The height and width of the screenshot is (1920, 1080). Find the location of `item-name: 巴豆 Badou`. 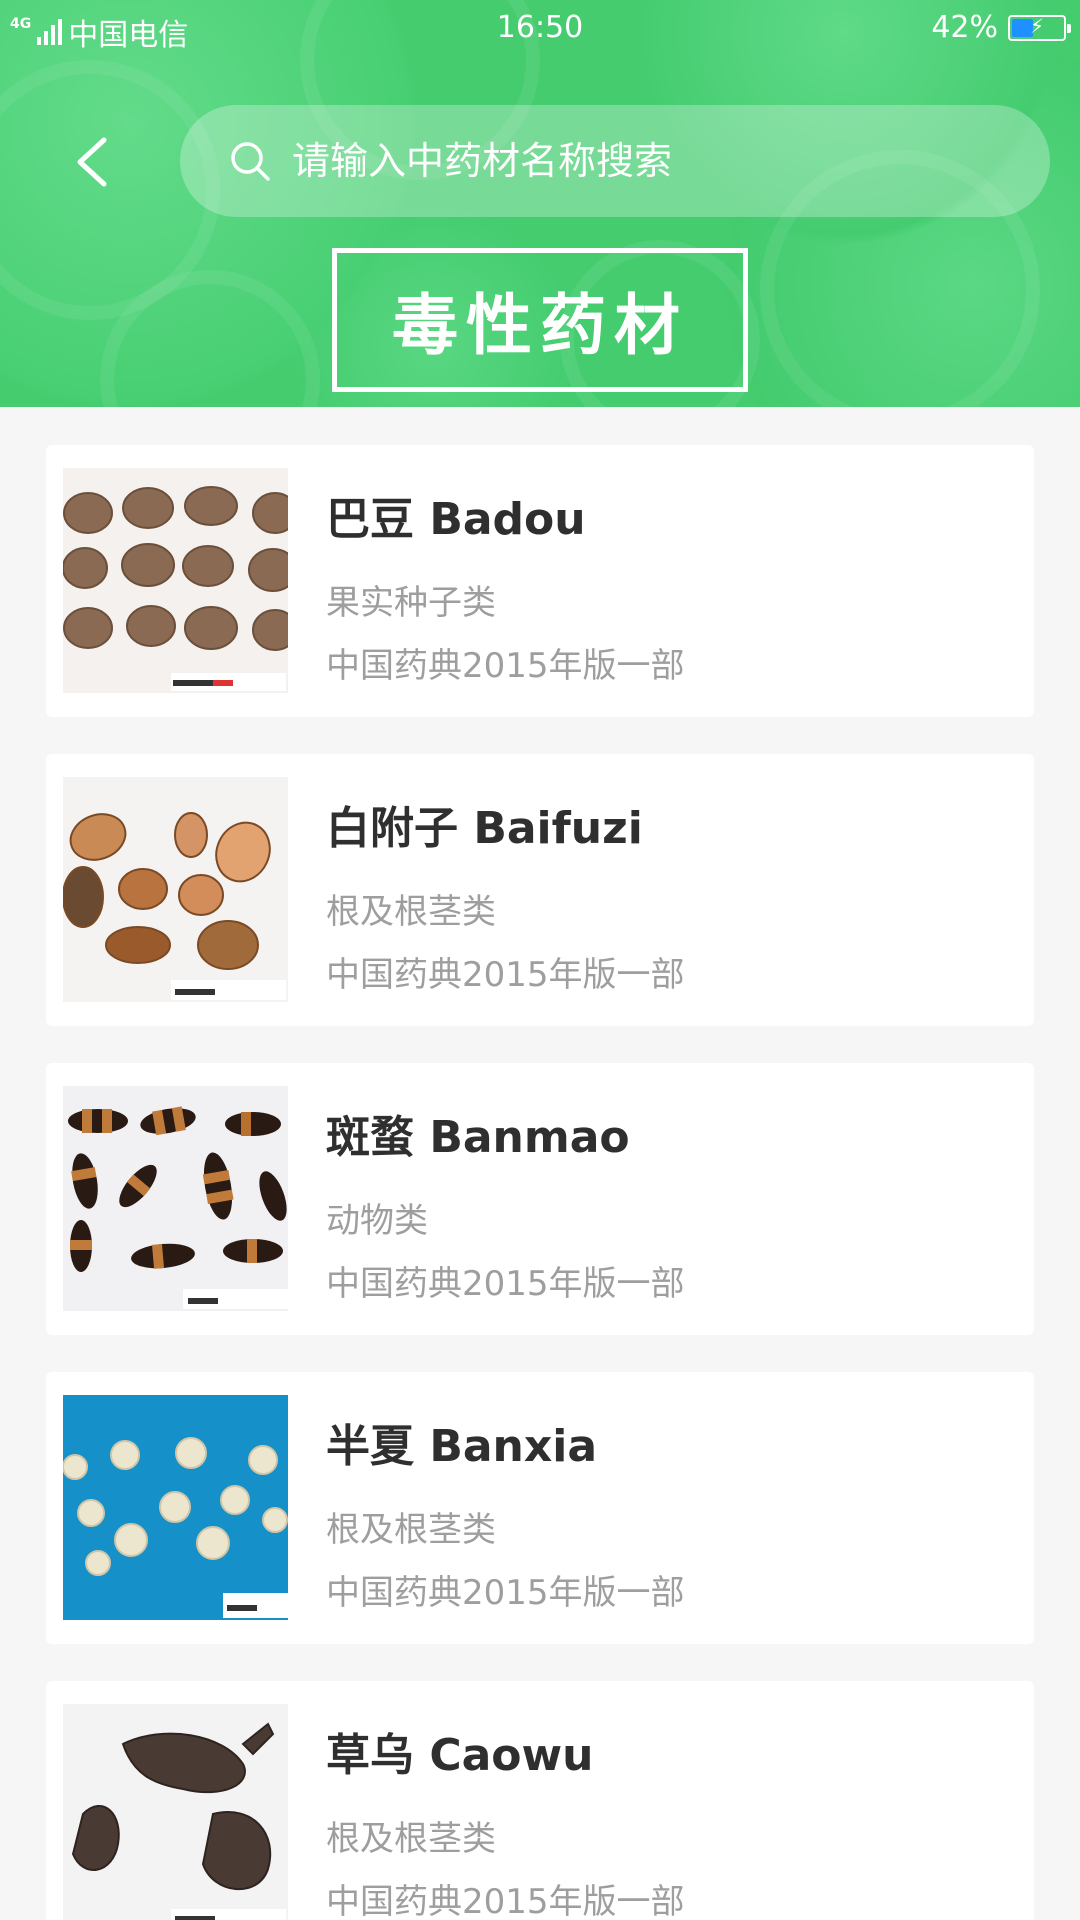

item-name: 巴豆 Badou is located at coordinates (456, 519).